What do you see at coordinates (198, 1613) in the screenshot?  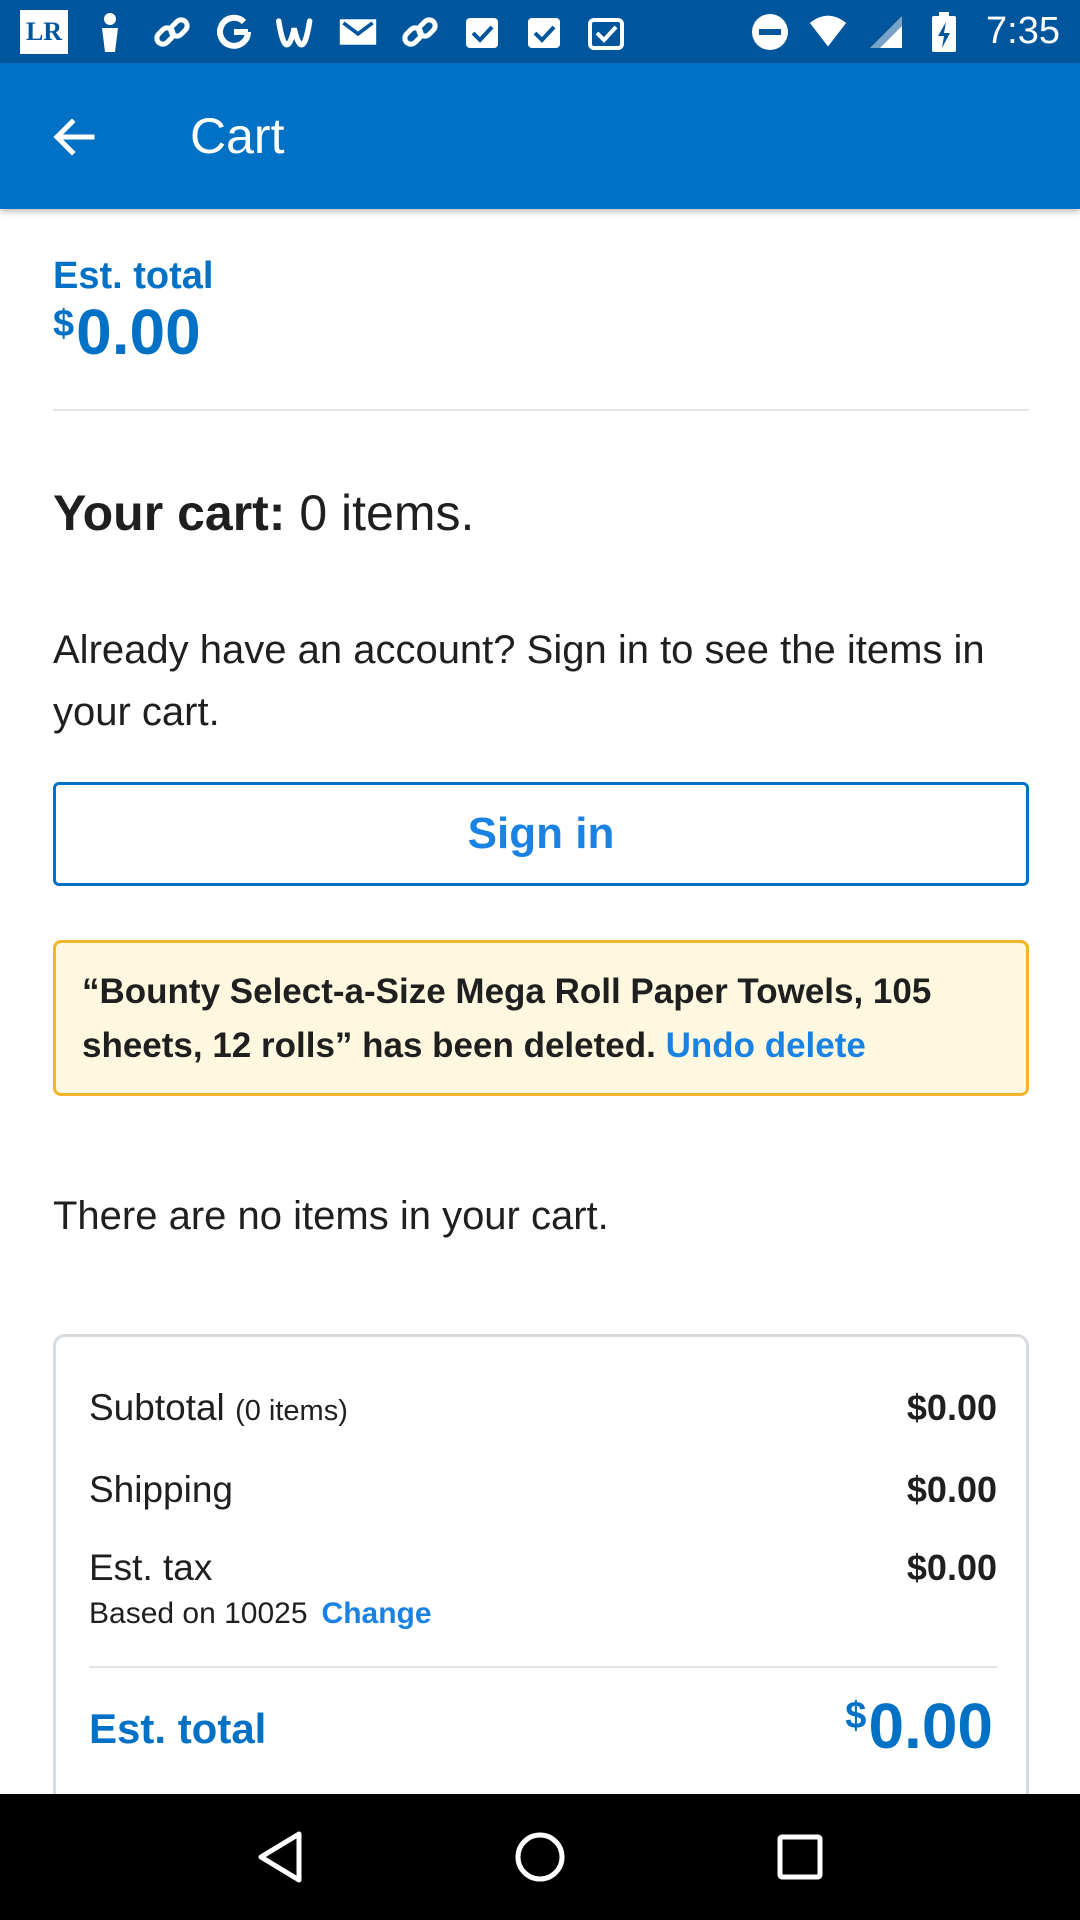 I see `tax-basis-text: Based on 10025` at bounding box center [198, 1613].